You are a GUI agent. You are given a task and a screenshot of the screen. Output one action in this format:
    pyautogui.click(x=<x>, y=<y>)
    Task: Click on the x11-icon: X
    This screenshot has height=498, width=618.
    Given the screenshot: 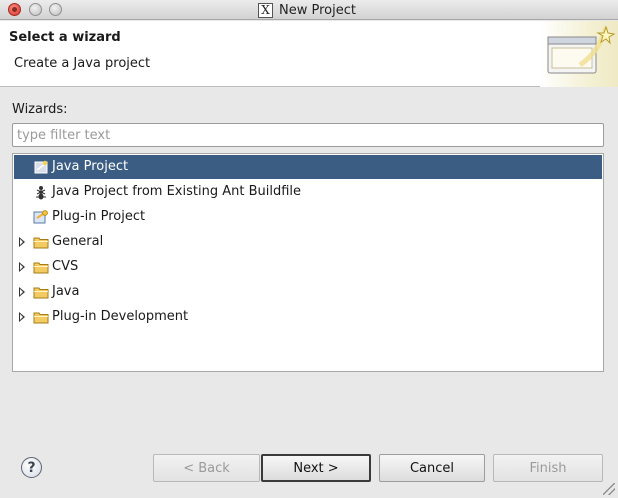 What is the action you would take?
    pyautogui.click(x=265, y=10)
    